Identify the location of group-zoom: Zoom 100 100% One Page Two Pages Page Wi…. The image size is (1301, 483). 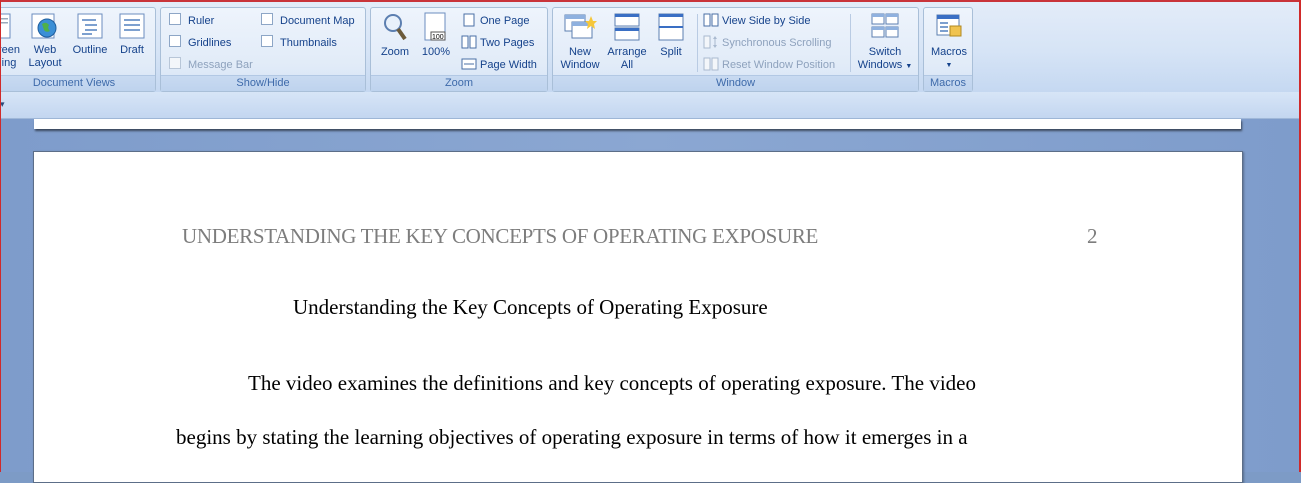
(459, 49).